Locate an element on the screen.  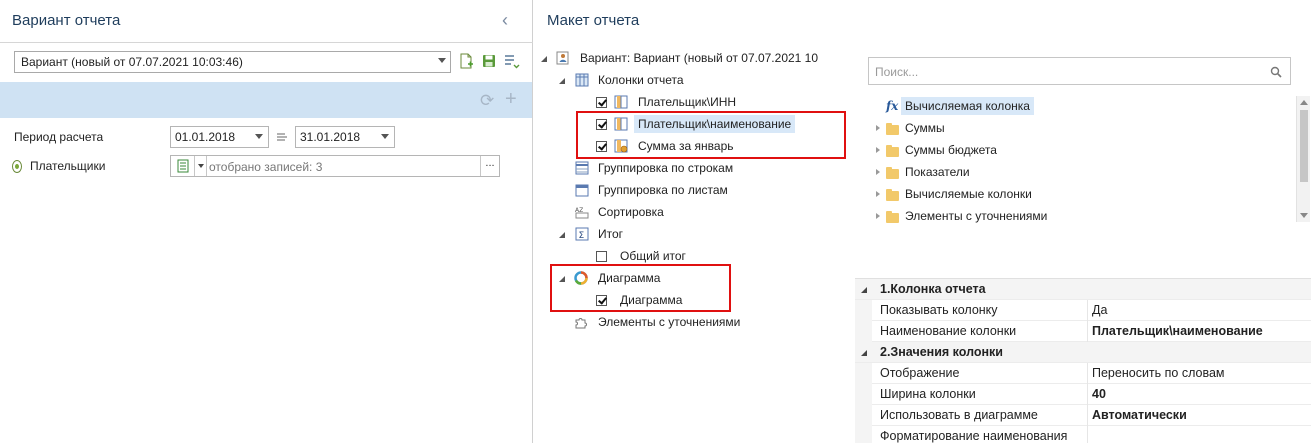
prop-key: Использовать в диаграмме is located at coordinates (959, 415).